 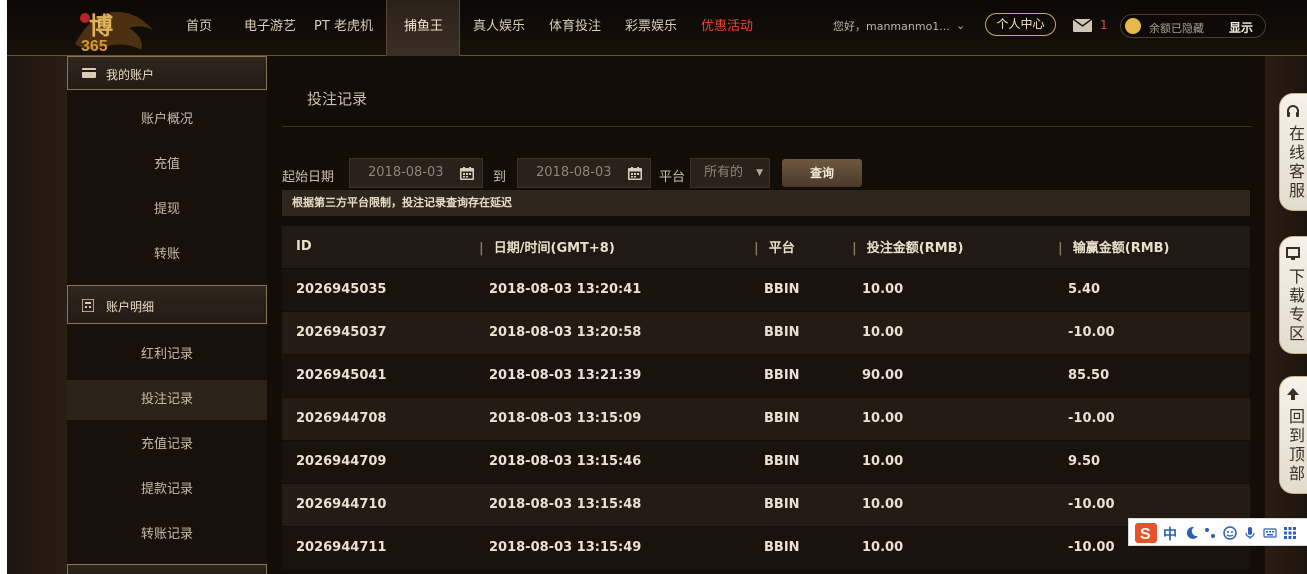 I want to click on punctuation-icon, so click(x=1210, y=533).